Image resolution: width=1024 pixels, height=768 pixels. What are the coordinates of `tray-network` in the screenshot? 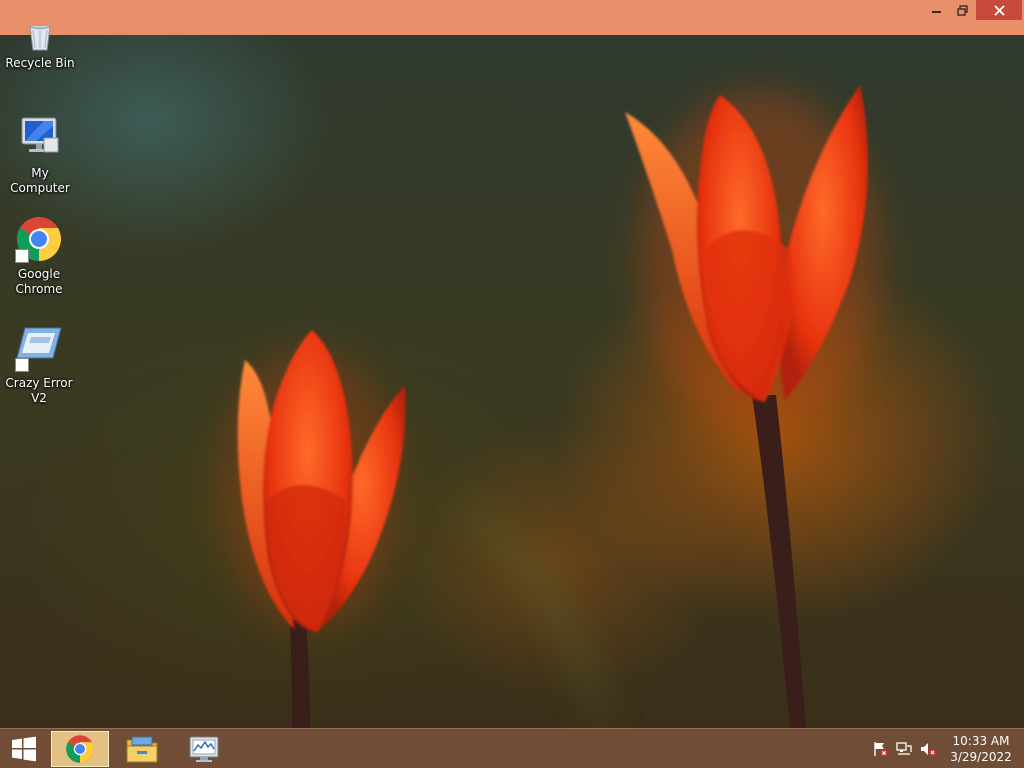 It's located at (904, 748).